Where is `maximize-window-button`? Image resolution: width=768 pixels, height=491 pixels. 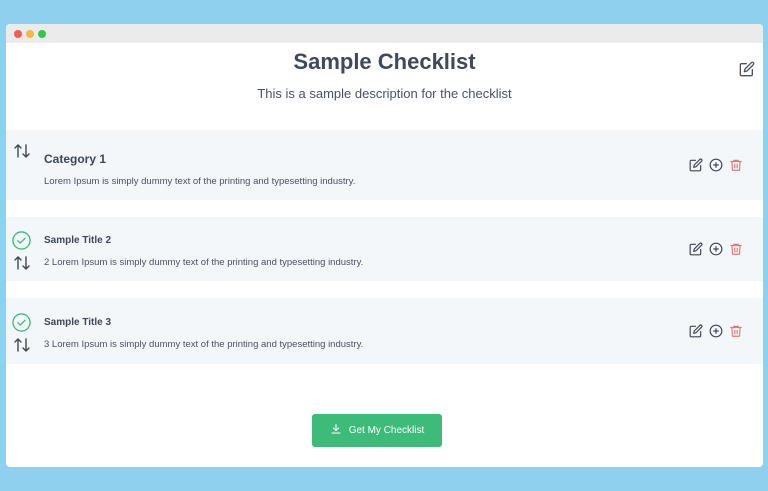 maximize-window-button is located at coordinates (42, 34).